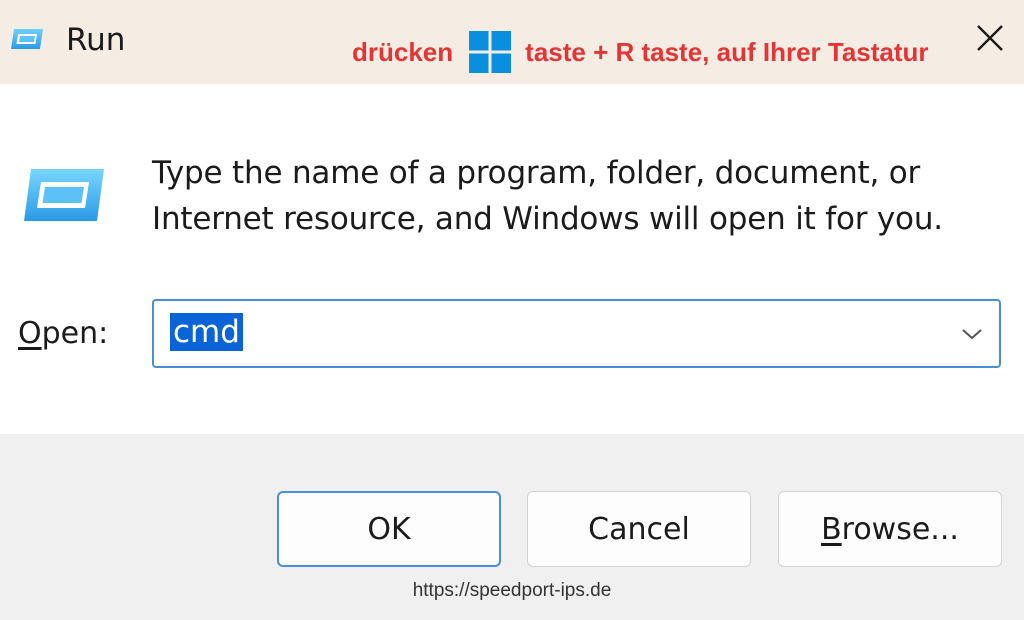 The height and width of the screenshot is (620, 1024). Describe the element at coordinates (512, 590) in the screenshot. I see `watermark-url: https://speedport-ips.de` at that location.